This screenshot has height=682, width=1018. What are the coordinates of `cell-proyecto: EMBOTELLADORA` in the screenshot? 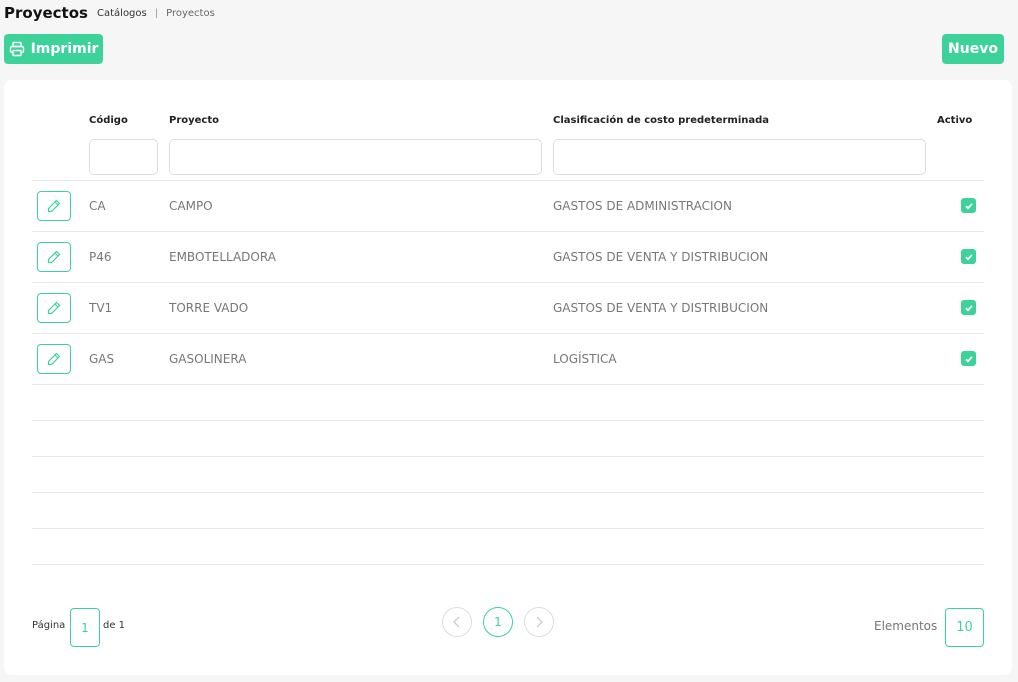 It's located at (222, 257).